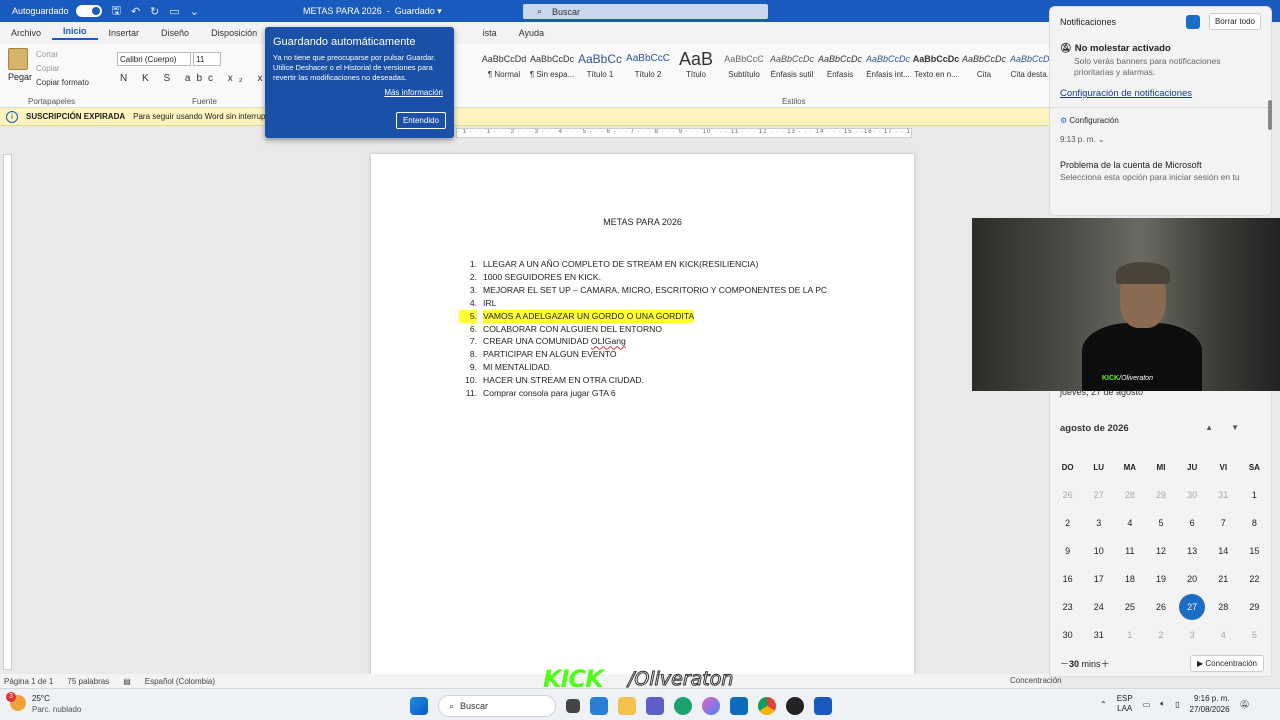 The image size is (1280, 720). What do you see at coordinates (419, 706) in the screenshot?
I see `windows-start-icon` at bounding box center [419, 706].